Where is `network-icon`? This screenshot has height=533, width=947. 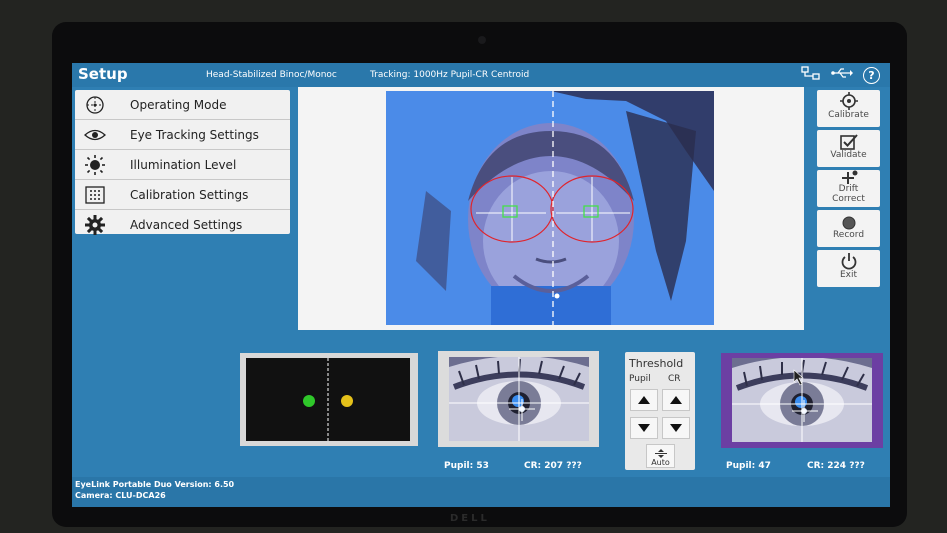
network-icon is located at coordinates (811, 75).